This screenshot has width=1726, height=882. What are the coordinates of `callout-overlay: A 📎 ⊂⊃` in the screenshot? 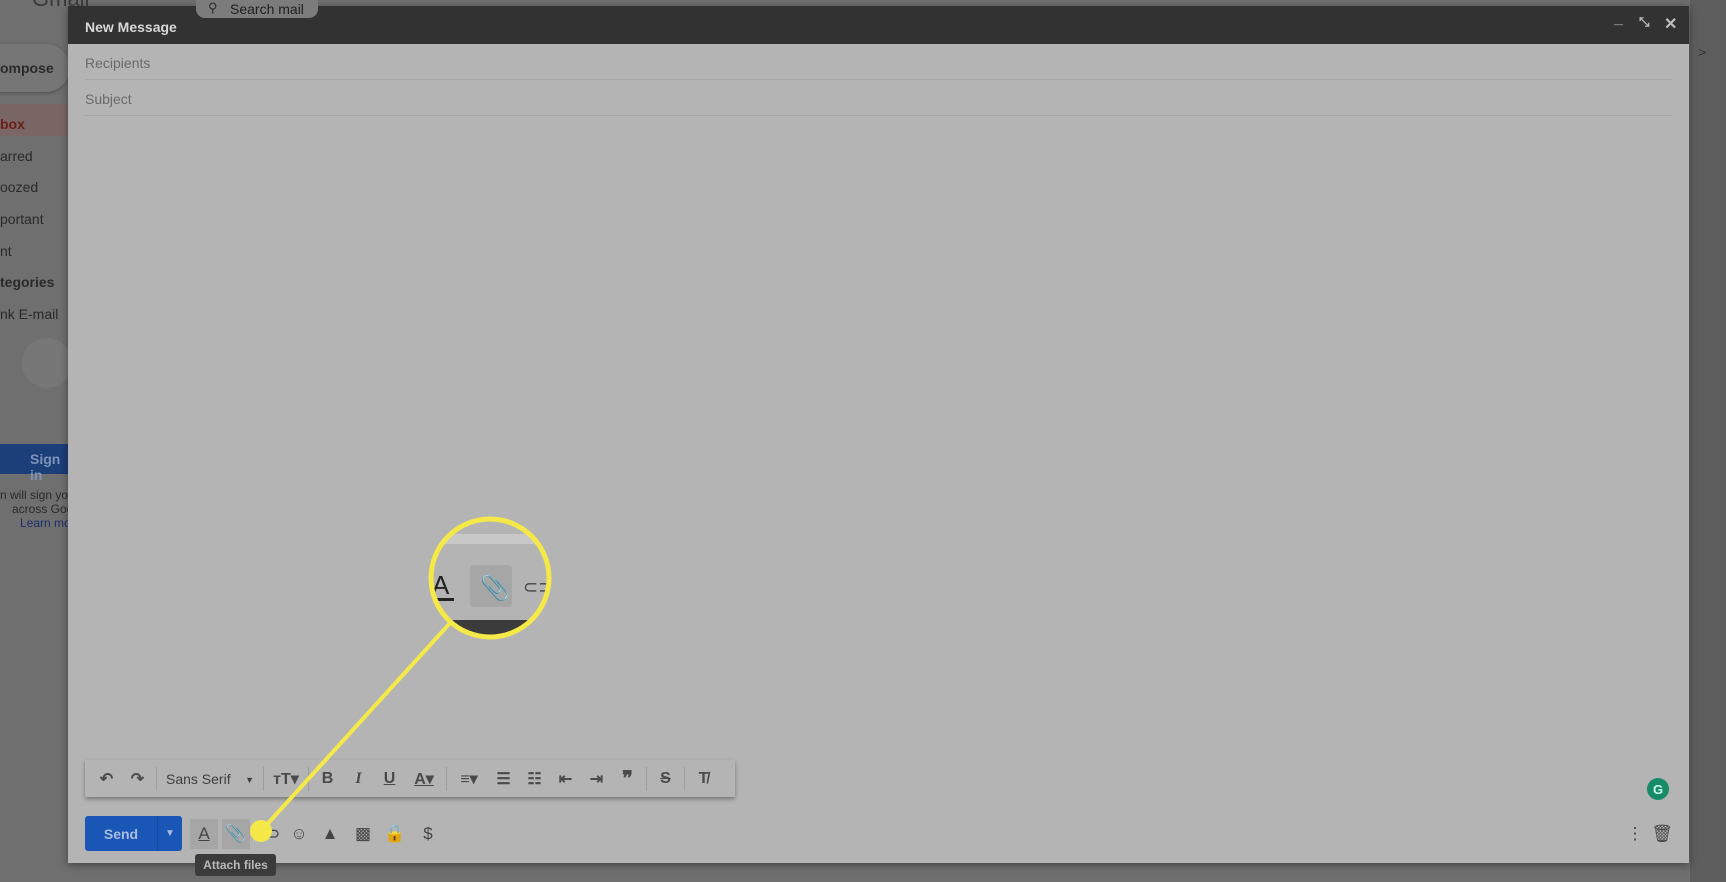 It's located at (401, 679).